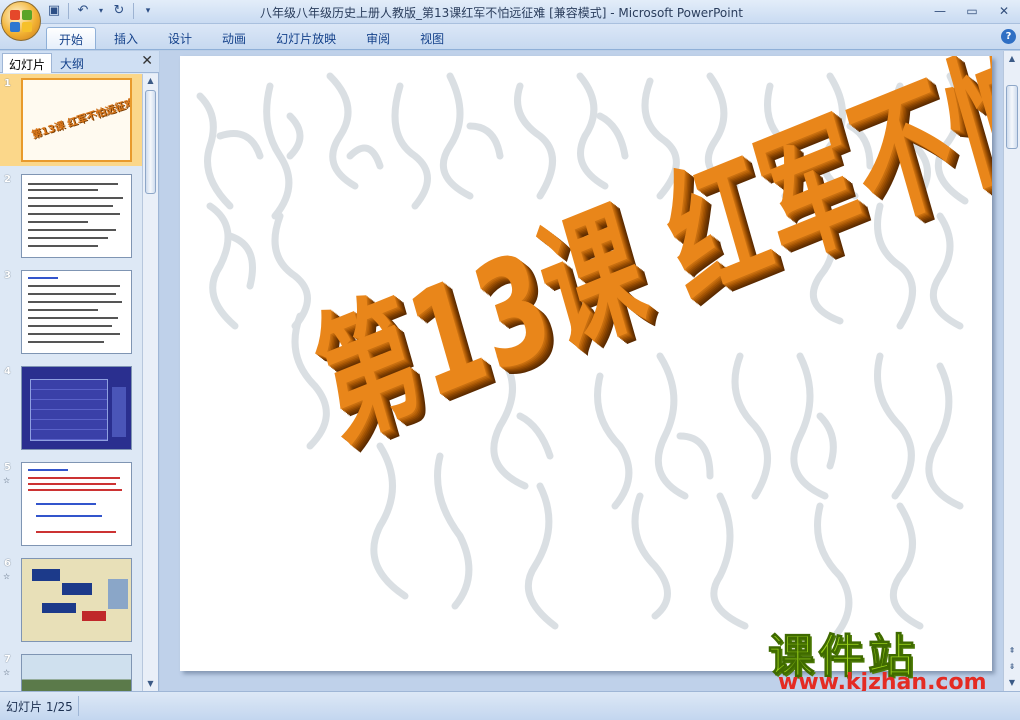 The image size is (1020, 720). I want to click on slide-thumbnail-1: 1 第13课 红军不怕远征难, so click(71, 120).